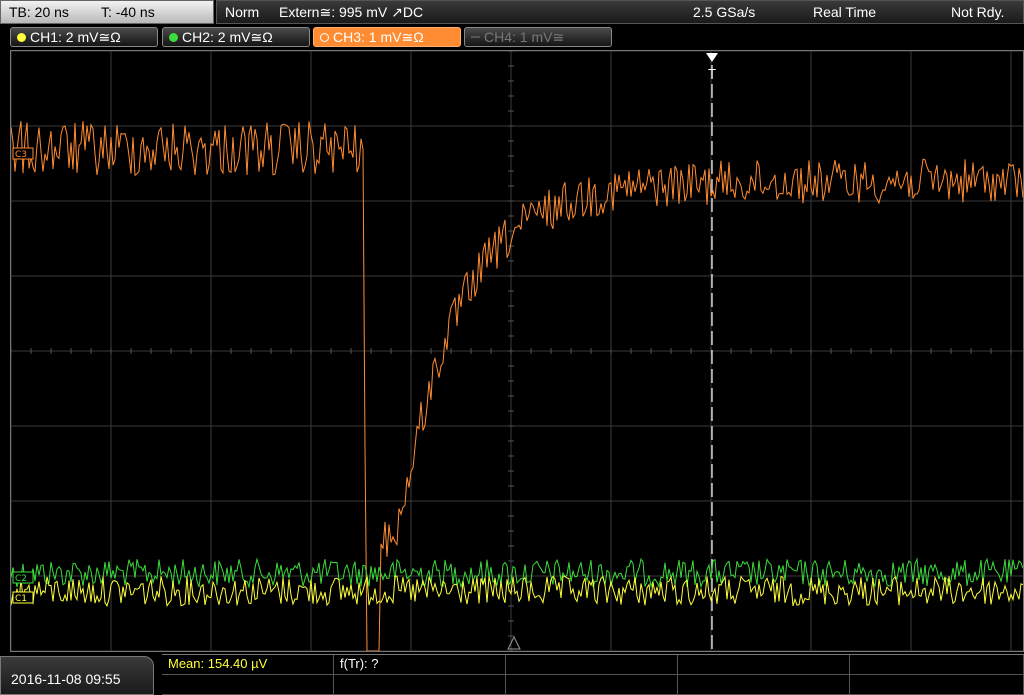  What do you see at coordinates (514, 642) in the screenshot?
I see `trigger-position-icon` at bounding box center [514, 642].